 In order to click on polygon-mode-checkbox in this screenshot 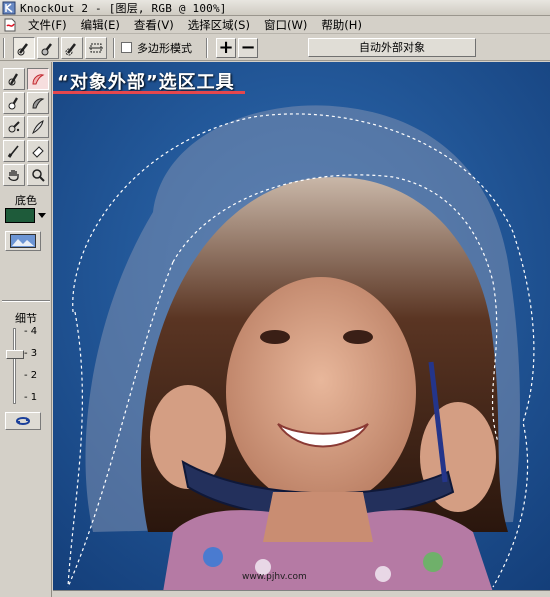, I will do `click(126, 47)`.